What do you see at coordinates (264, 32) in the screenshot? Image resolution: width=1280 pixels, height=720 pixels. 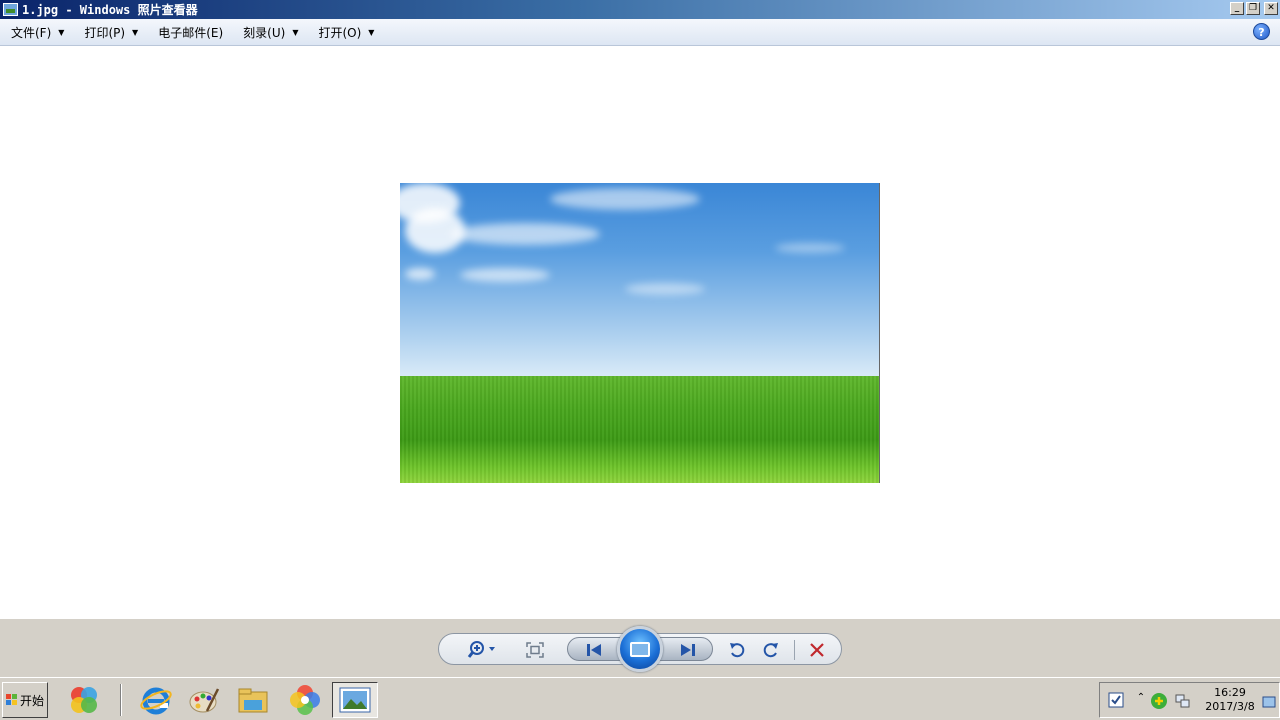 I see `menu-burn-label: 刻录(U)` at bounding box center [264, 32].